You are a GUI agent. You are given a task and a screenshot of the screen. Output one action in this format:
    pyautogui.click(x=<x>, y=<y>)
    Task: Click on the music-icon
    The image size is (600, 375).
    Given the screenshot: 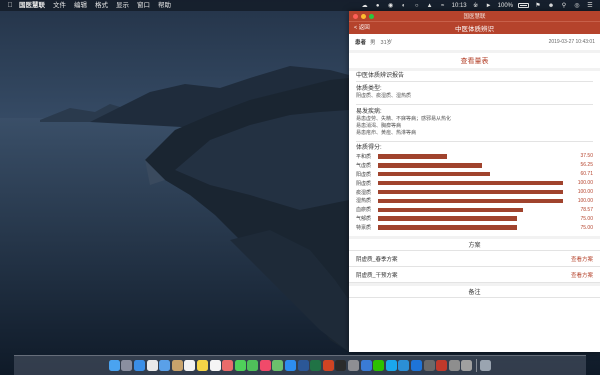 What is the action you would take?
    pyautogui.click(x=265, y=365)
    